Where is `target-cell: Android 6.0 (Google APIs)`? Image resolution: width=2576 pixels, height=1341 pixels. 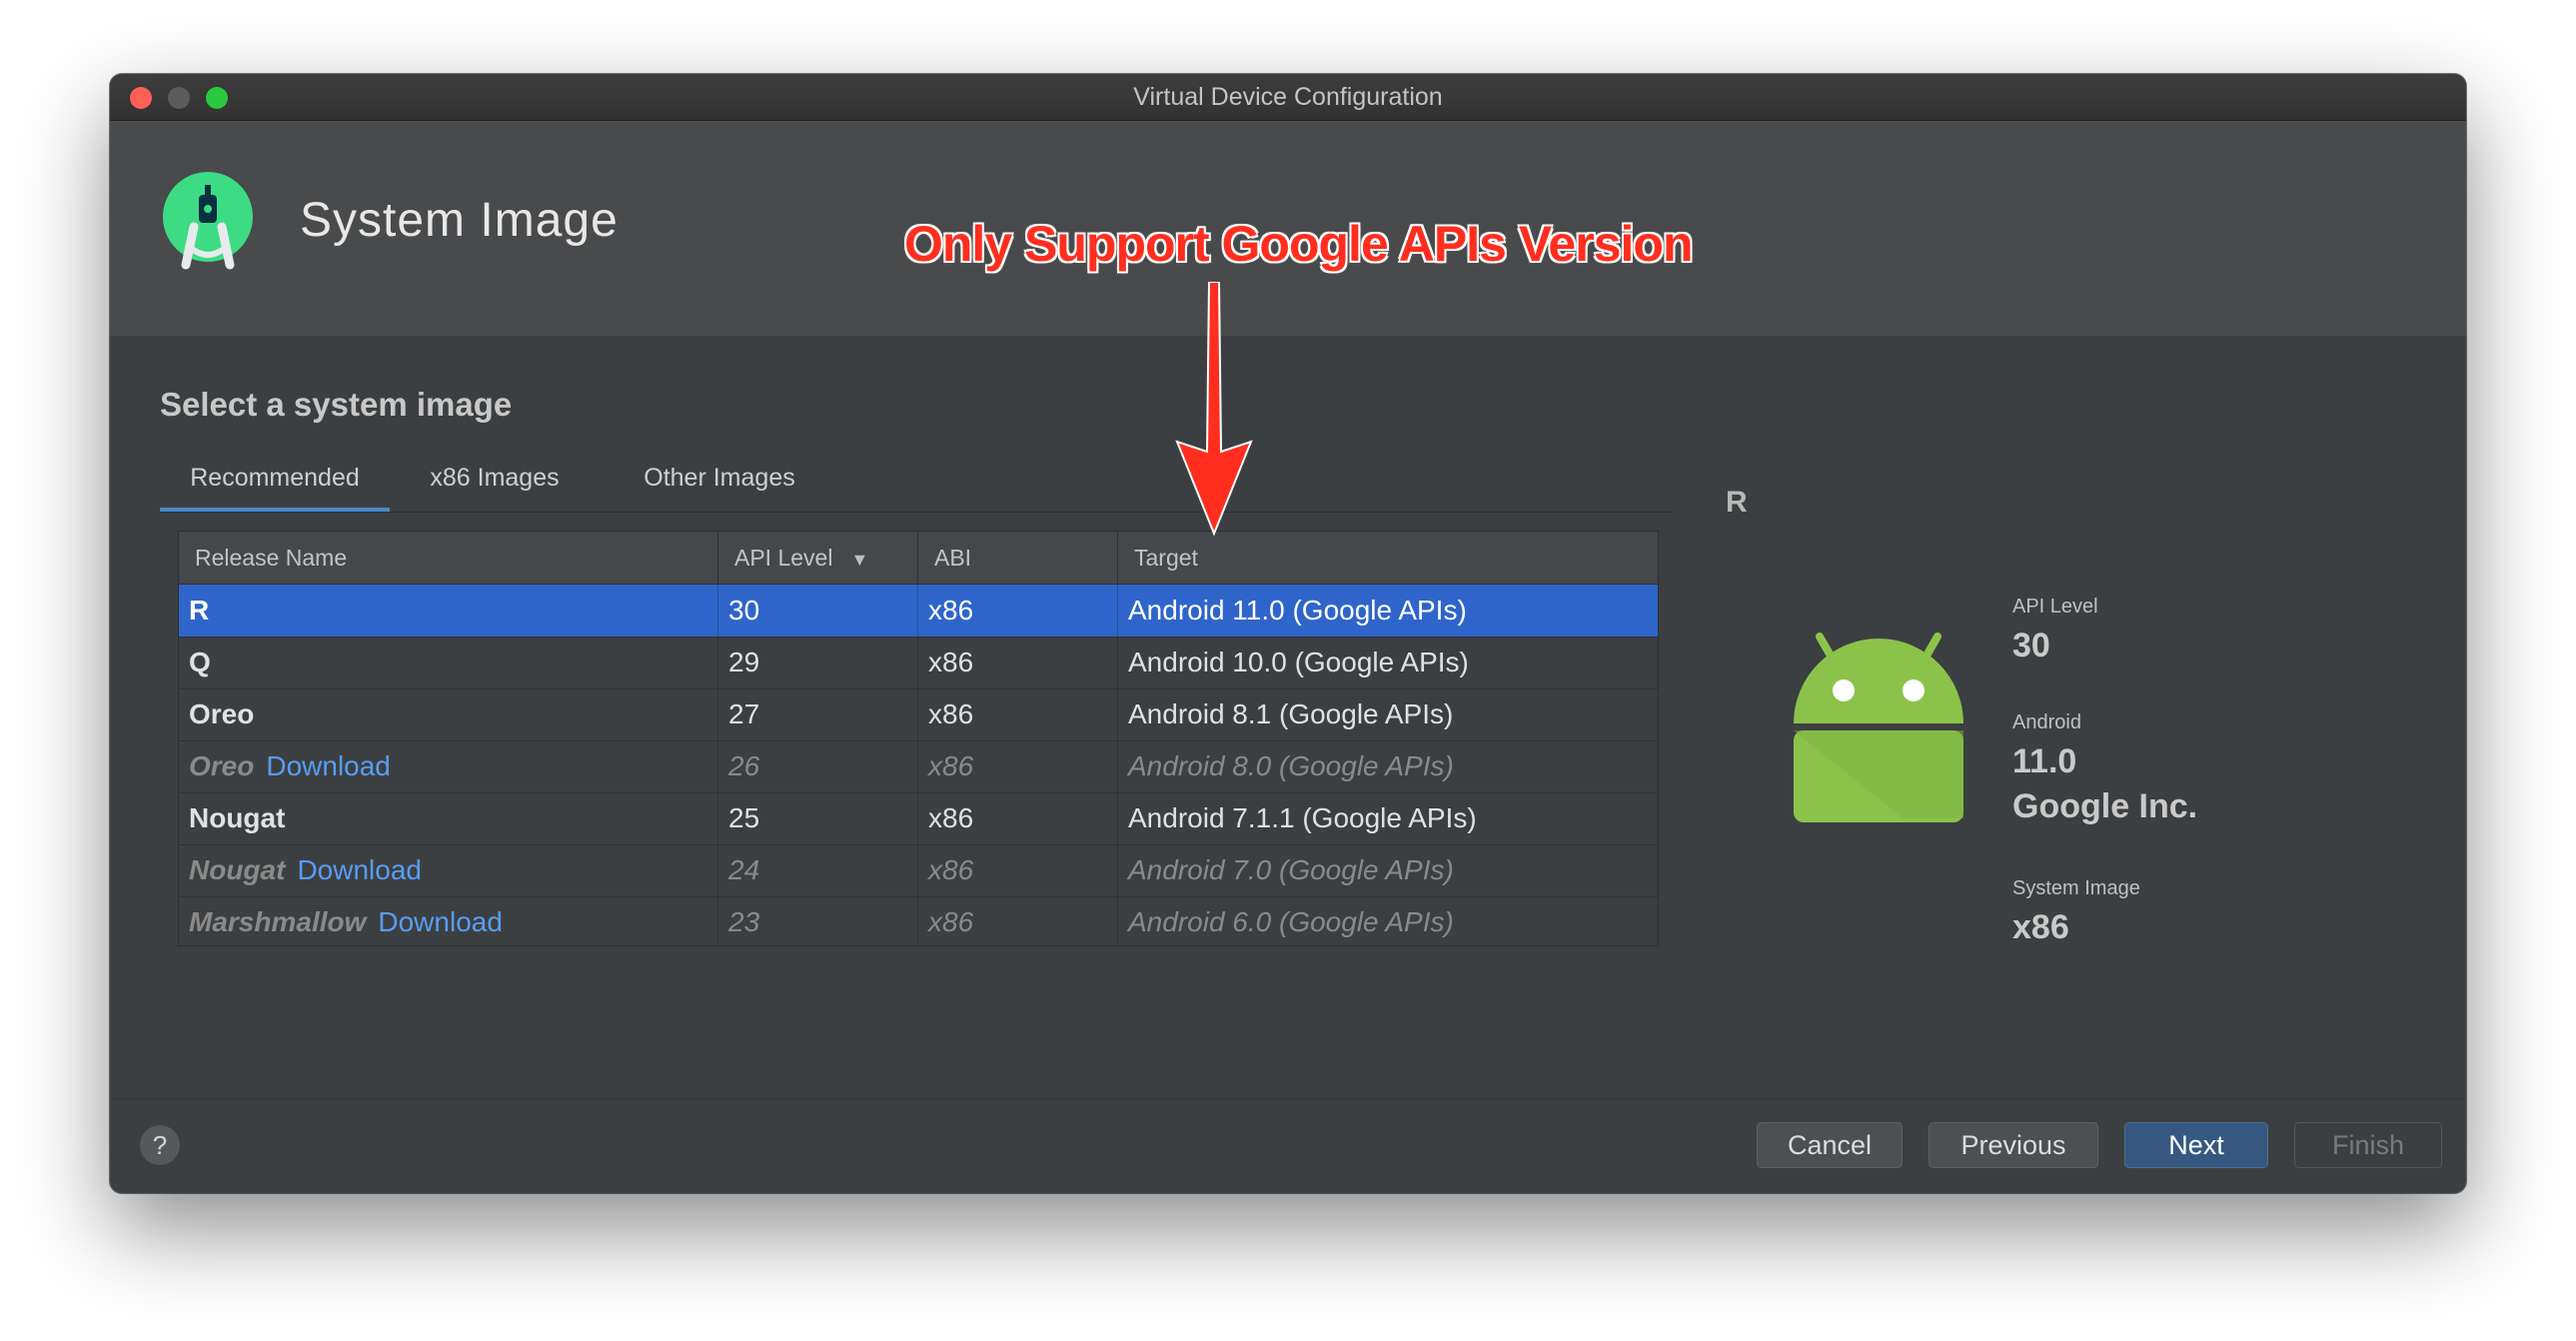 target-cell: Android 6.0 (Google APIs) is located at coordinates (1291, 921).